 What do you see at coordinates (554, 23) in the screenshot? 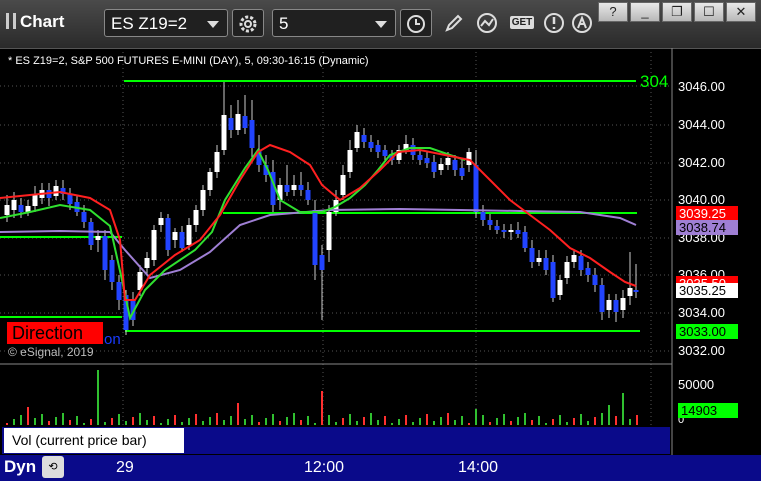
I see `alert-icon` at bounding box center [554, 23].